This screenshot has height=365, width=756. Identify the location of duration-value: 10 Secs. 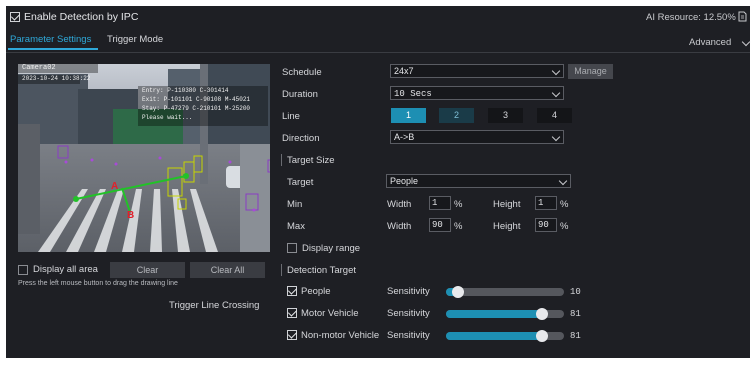
(413, 94).